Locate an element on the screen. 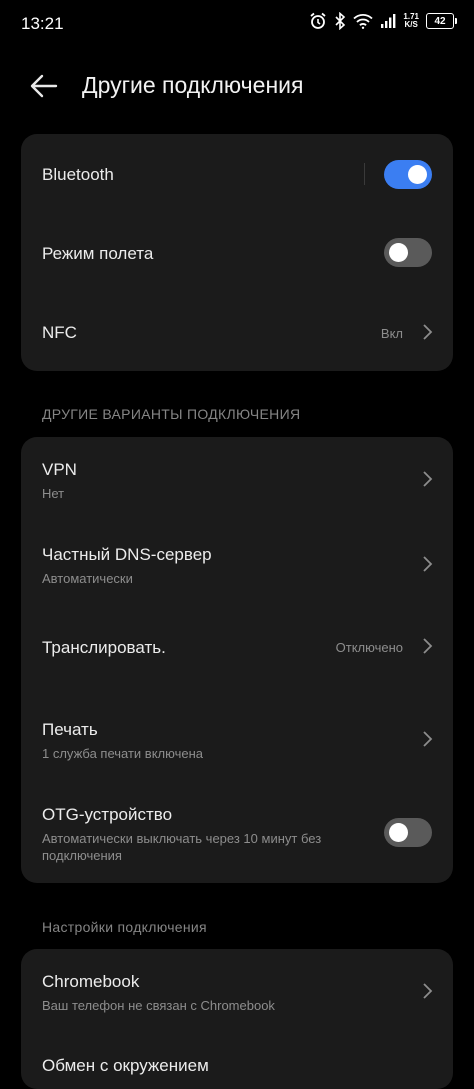  airplane-mode-label: Режим полета is located at coordinates (98, 253).